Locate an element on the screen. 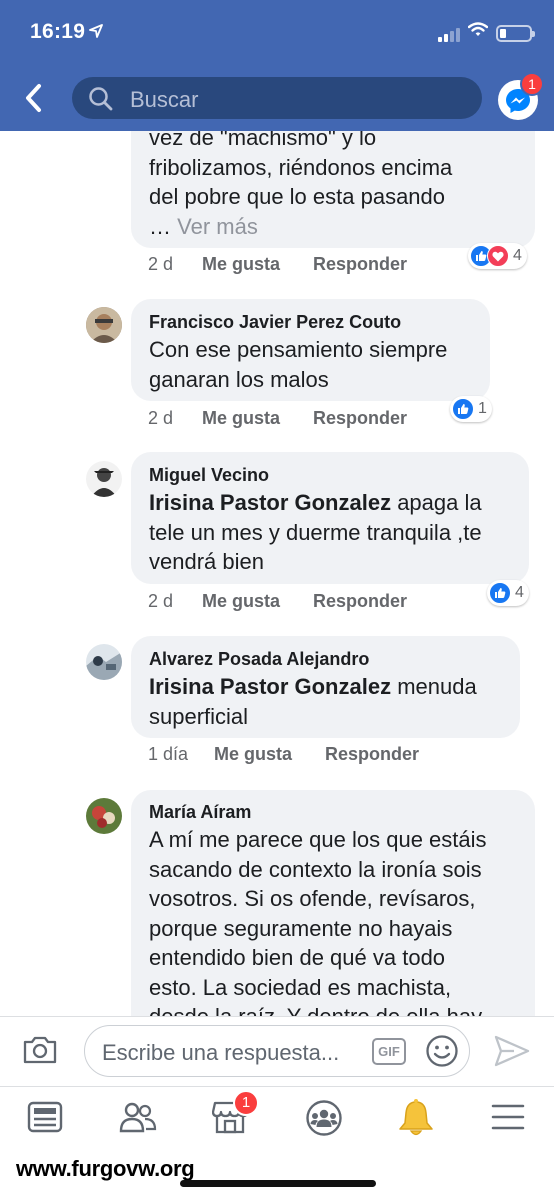 Image resolution: width=554 pixels, height=1200 pixels. signal-icon is located at coordinates (449, 35).